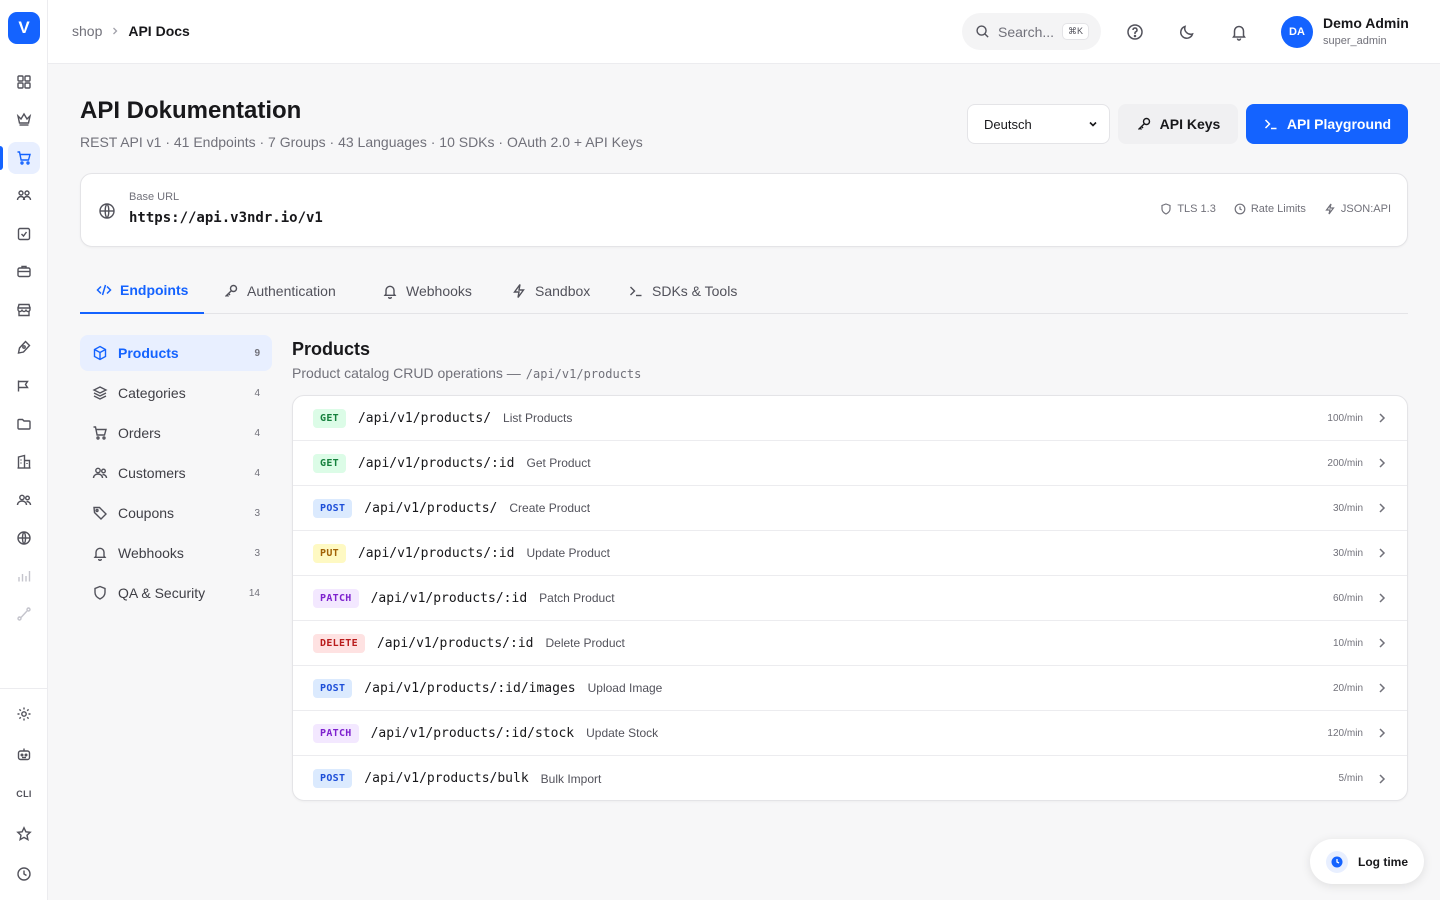  I want to click on folder-icon, so click(24, 424).